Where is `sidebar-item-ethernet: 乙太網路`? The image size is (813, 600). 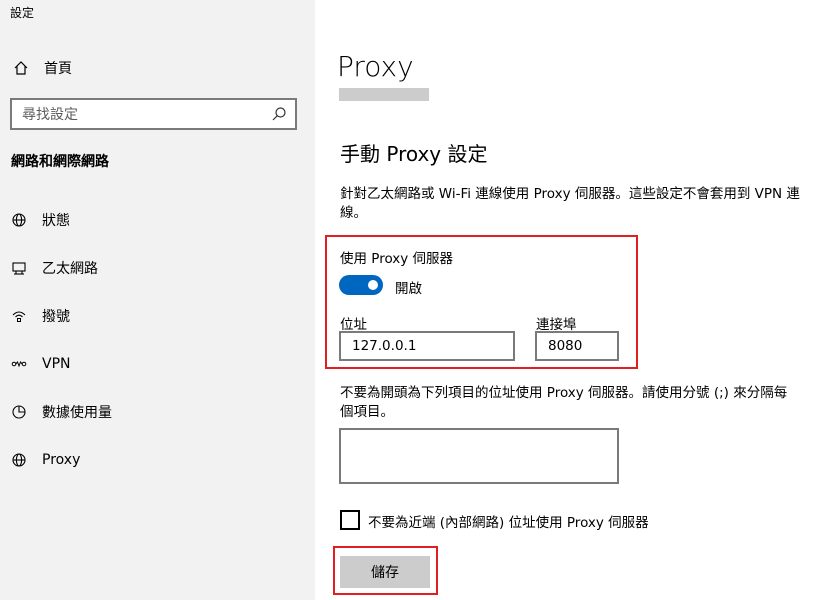
sidebar-item-ethernet: 乙太網路 is located at coordinates (54, 268).